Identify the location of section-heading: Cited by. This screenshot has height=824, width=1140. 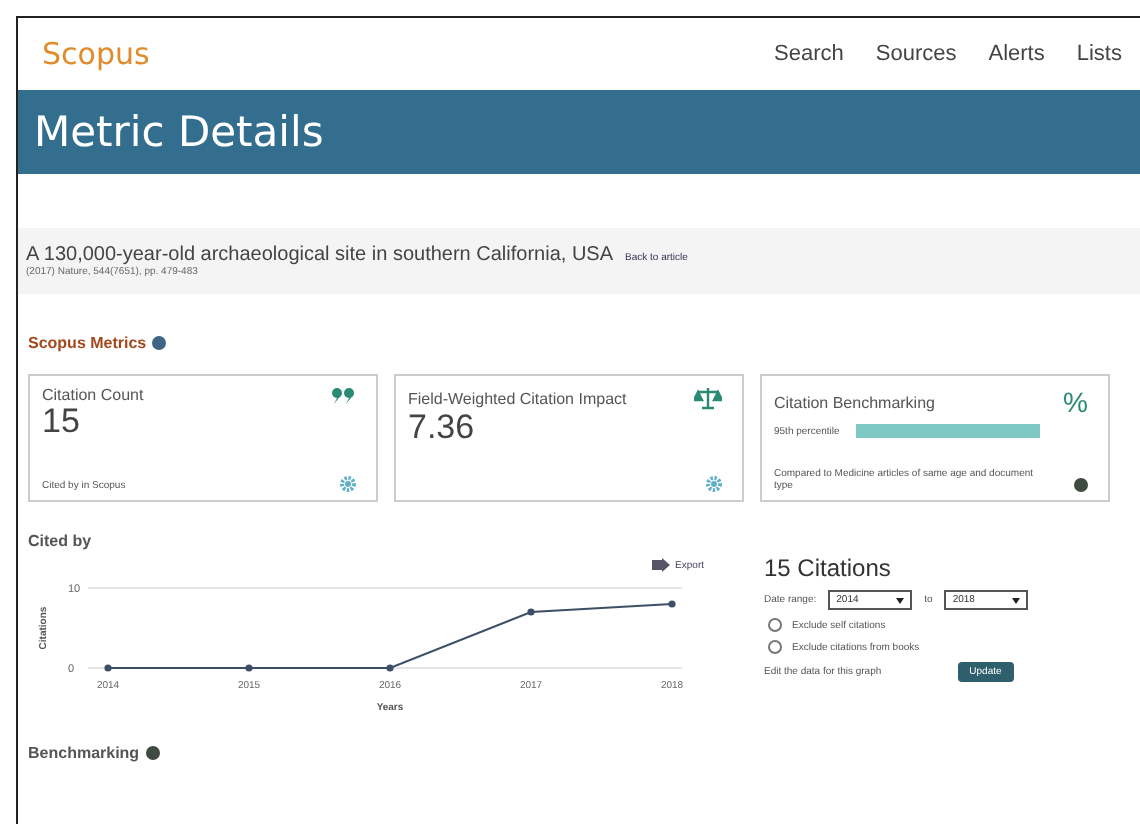
(60, 541).